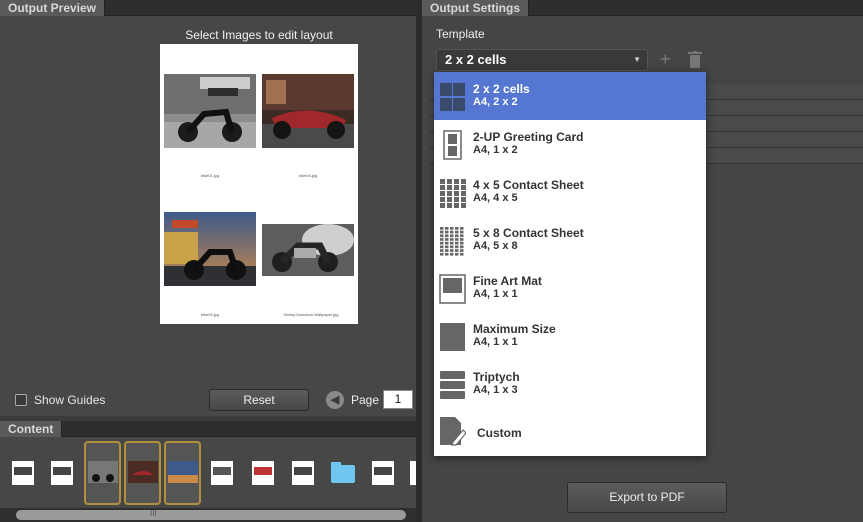 The image size is (863, 522). What do you see at coordinates (542, 60) in the screenshot?
I see `template-select: 2 x 2 cells ▼` at bounding box center [542, 60].